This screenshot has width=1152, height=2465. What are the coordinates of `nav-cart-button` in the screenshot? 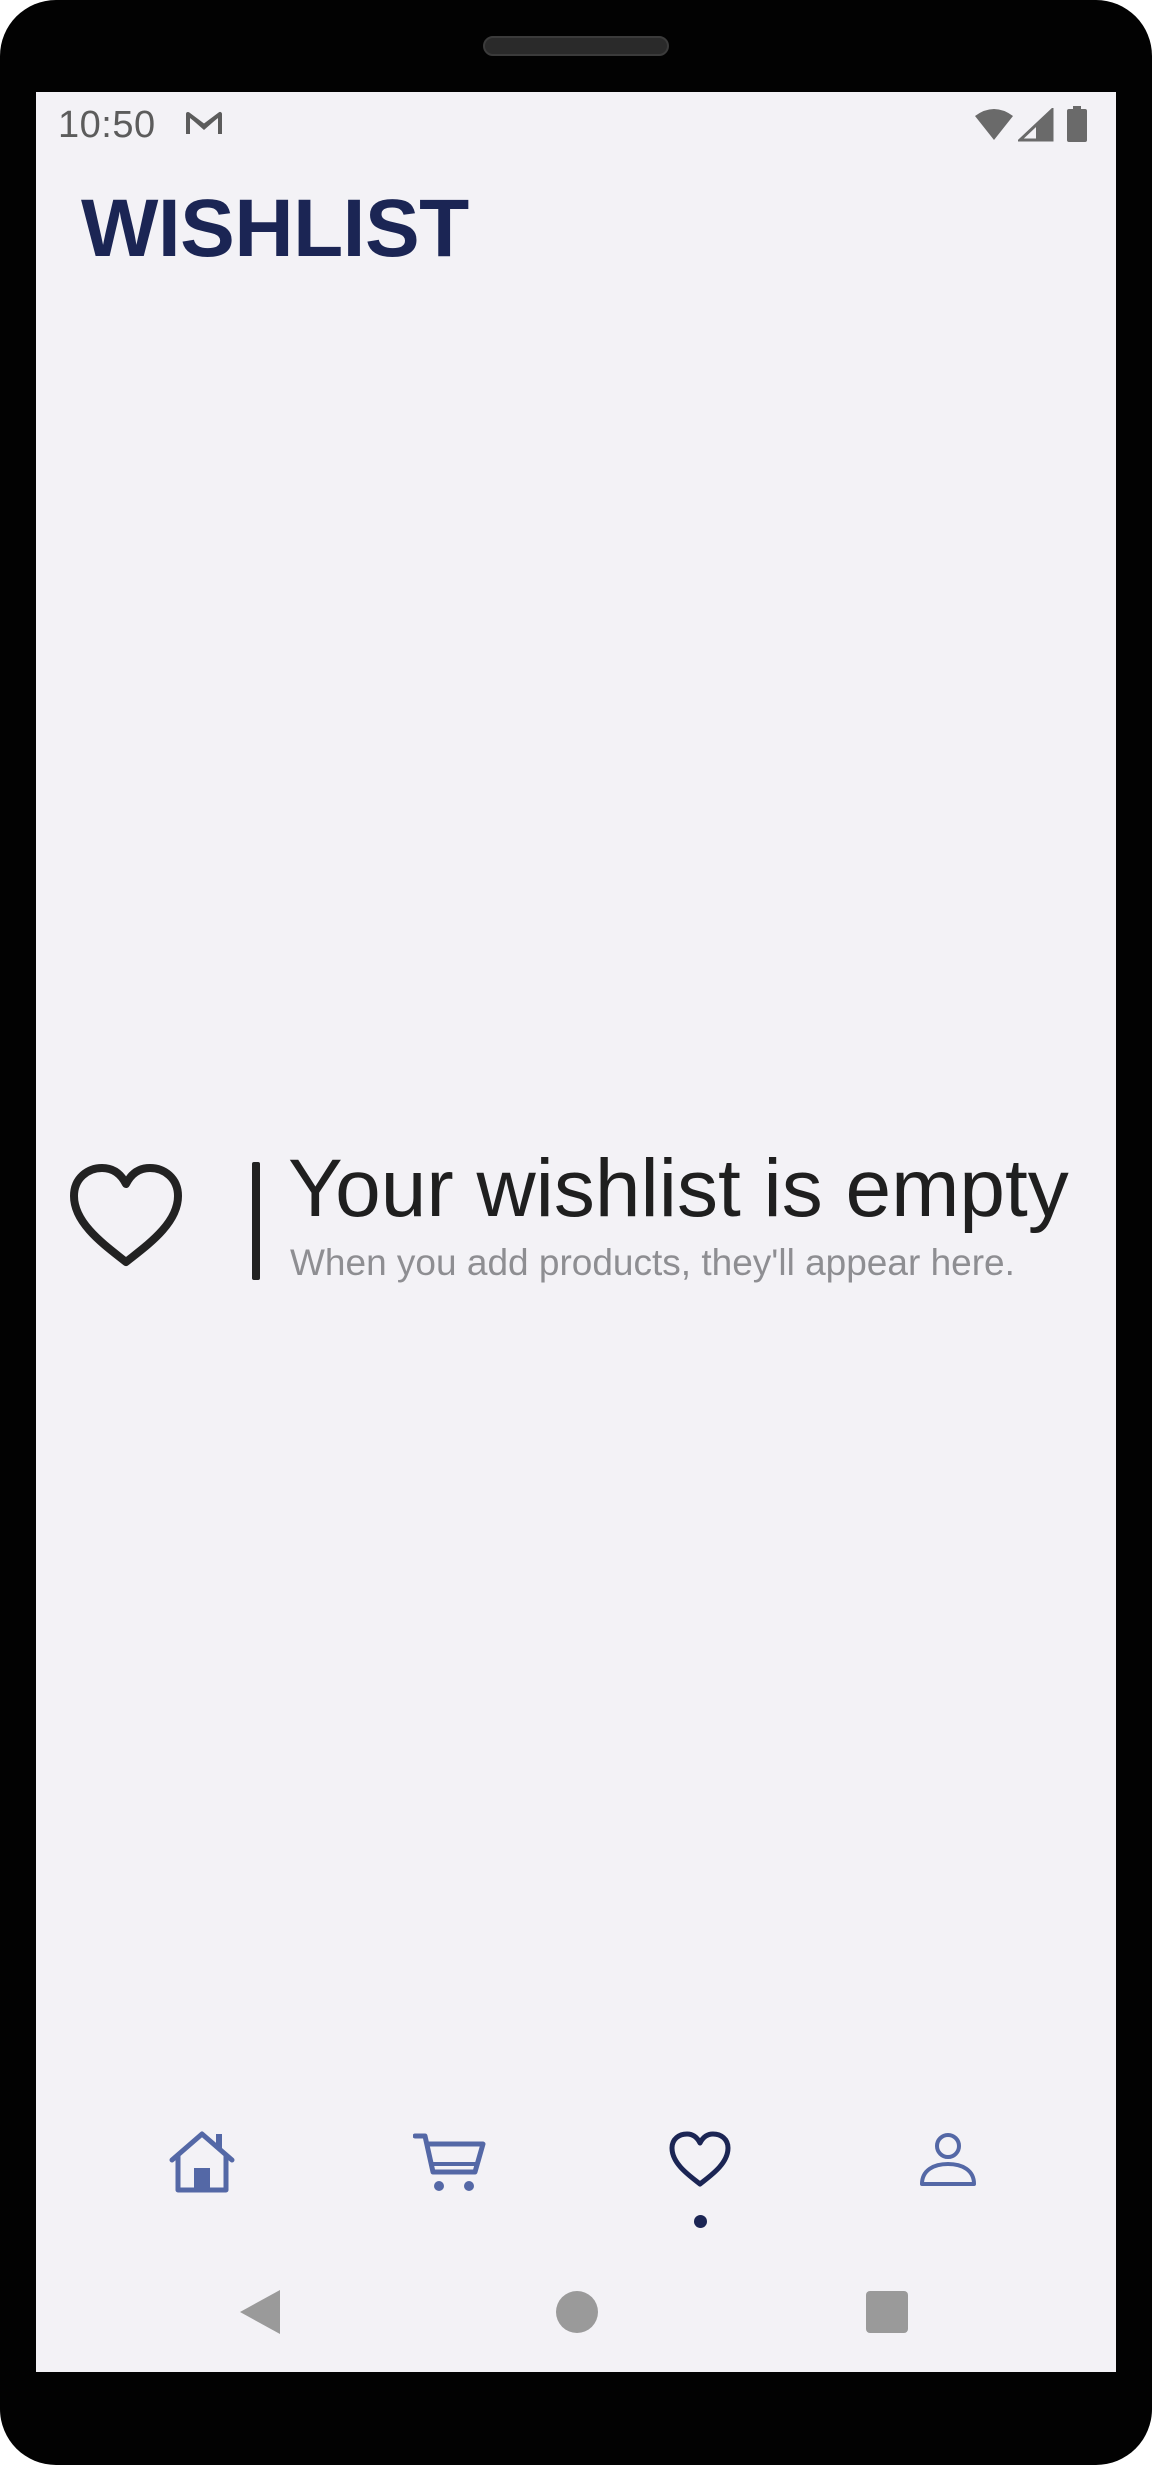 It's located at (450, 2167).